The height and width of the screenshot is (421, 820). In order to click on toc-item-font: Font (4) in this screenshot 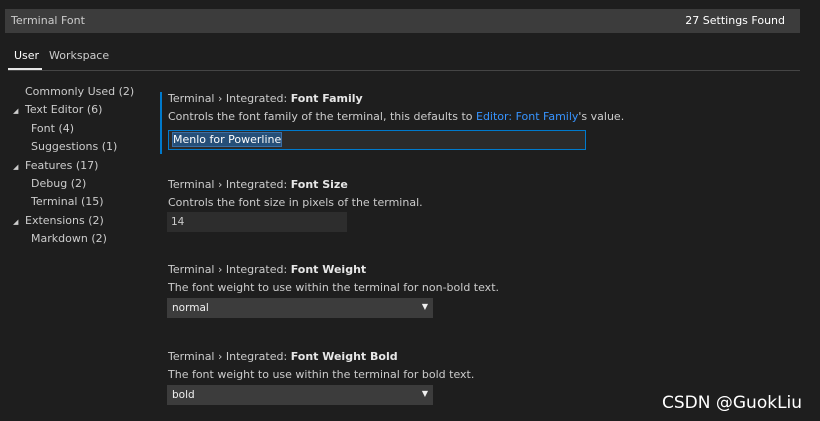, I will do `click(80, 129)`.